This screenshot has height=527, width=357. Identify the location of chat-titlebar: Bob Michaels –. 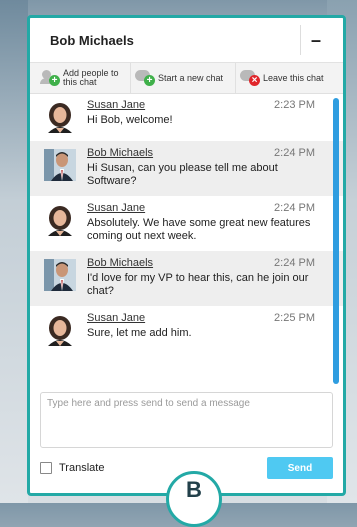
(186, 40).